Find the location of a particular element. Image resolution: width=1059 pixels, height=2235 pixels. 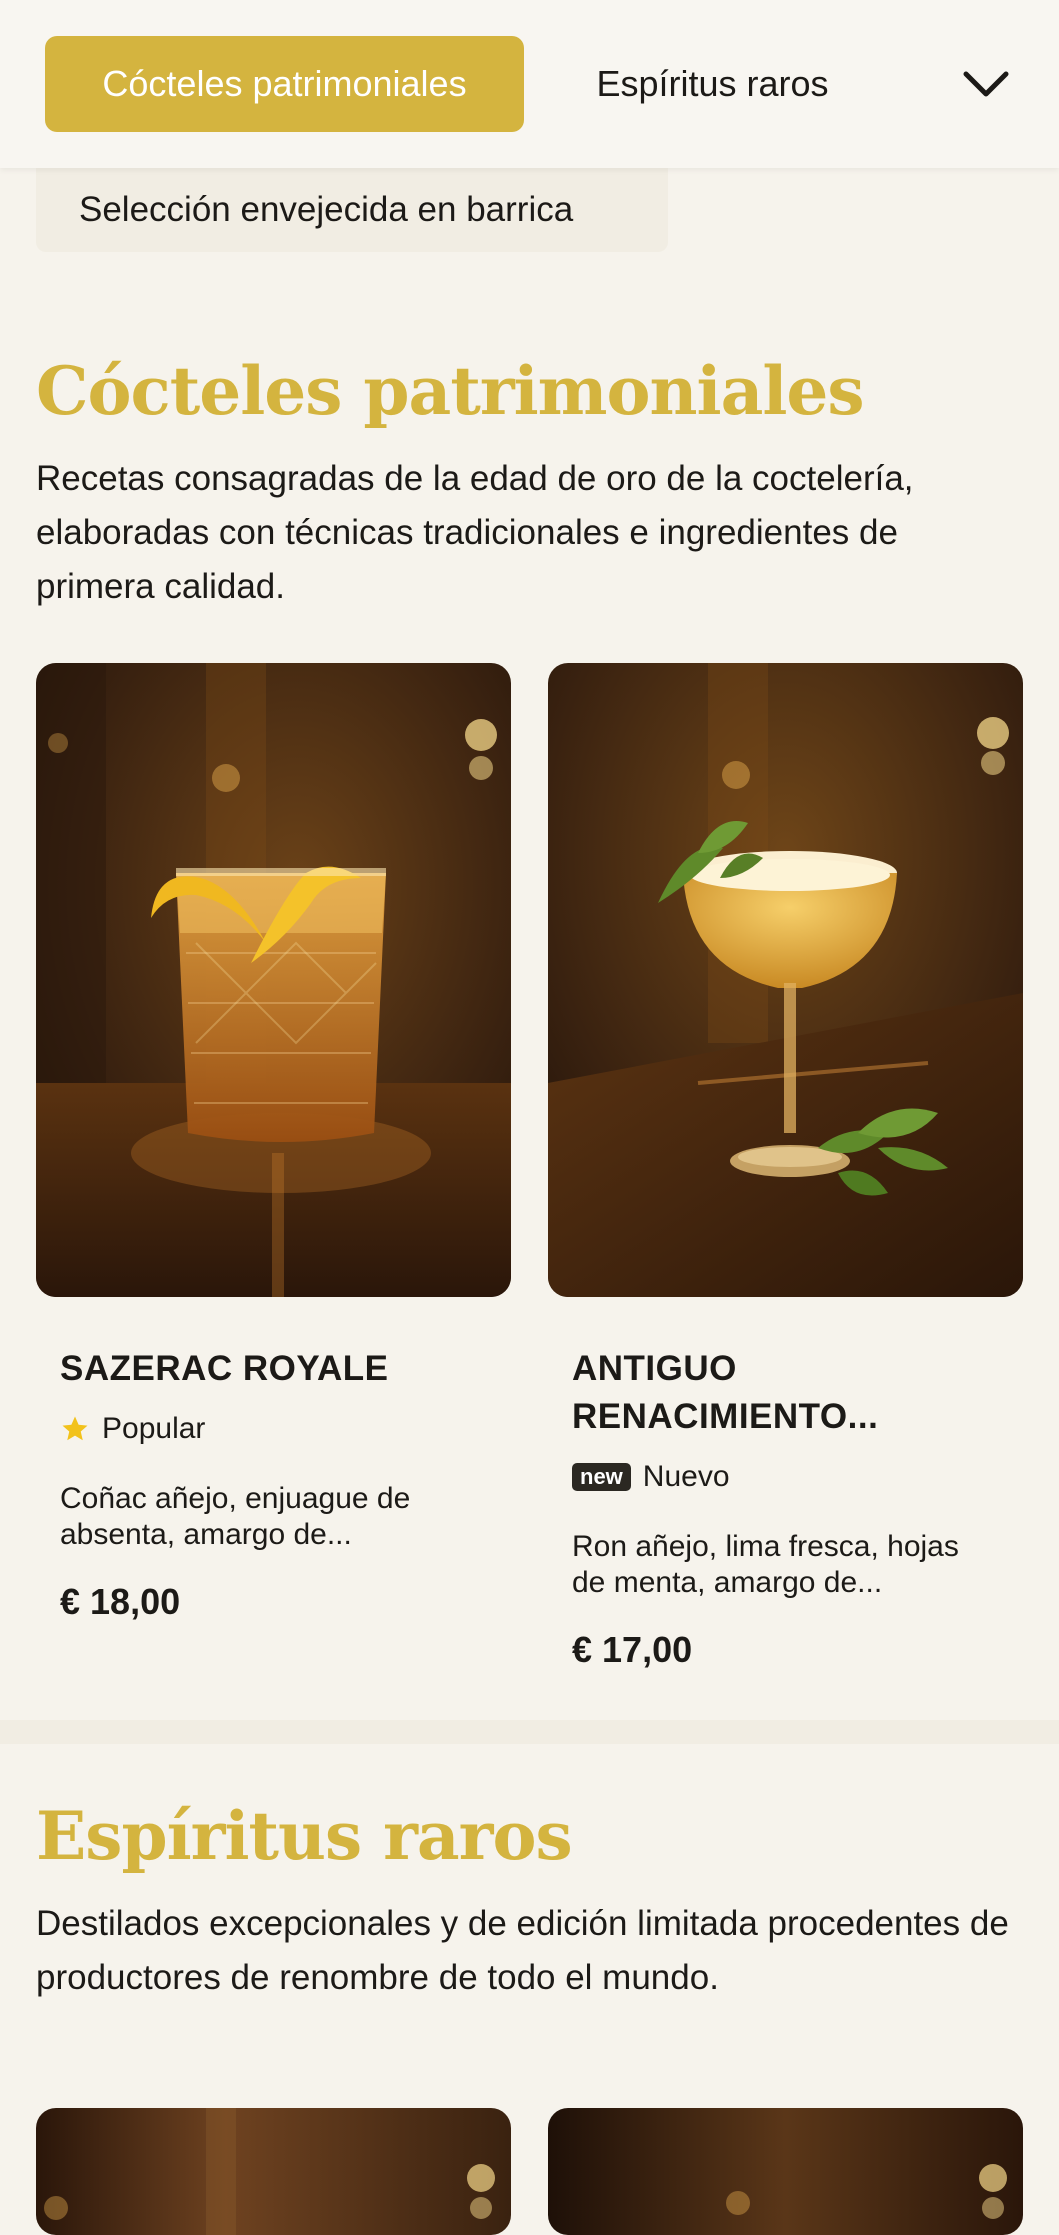

badge-new: new Nuevo is located at coordinates (785, 1477).